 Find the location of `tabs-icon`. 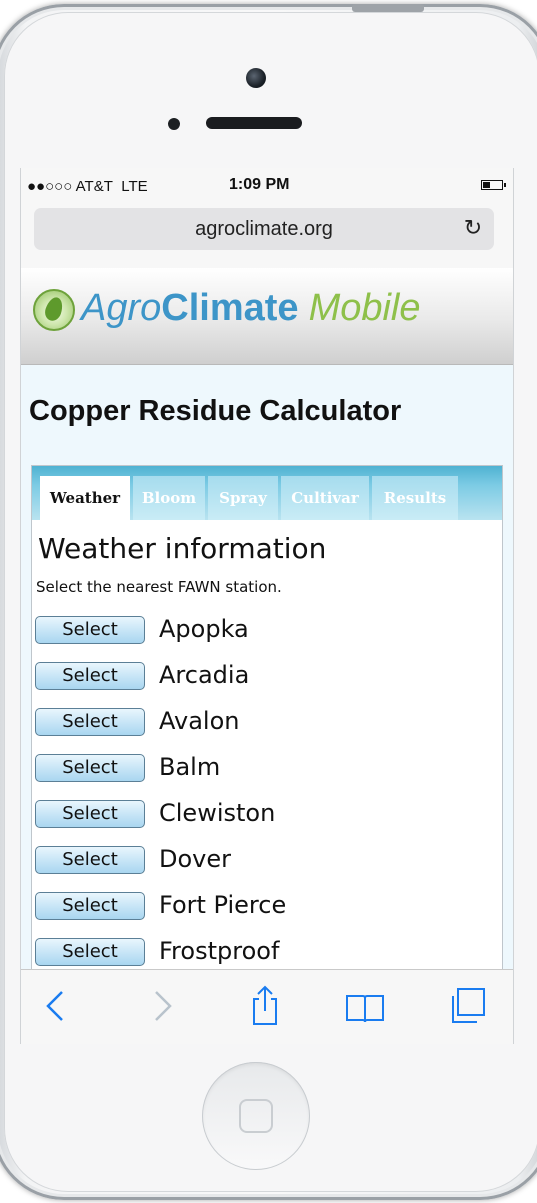

tabs-icon is located at coordinates (467, 1006).